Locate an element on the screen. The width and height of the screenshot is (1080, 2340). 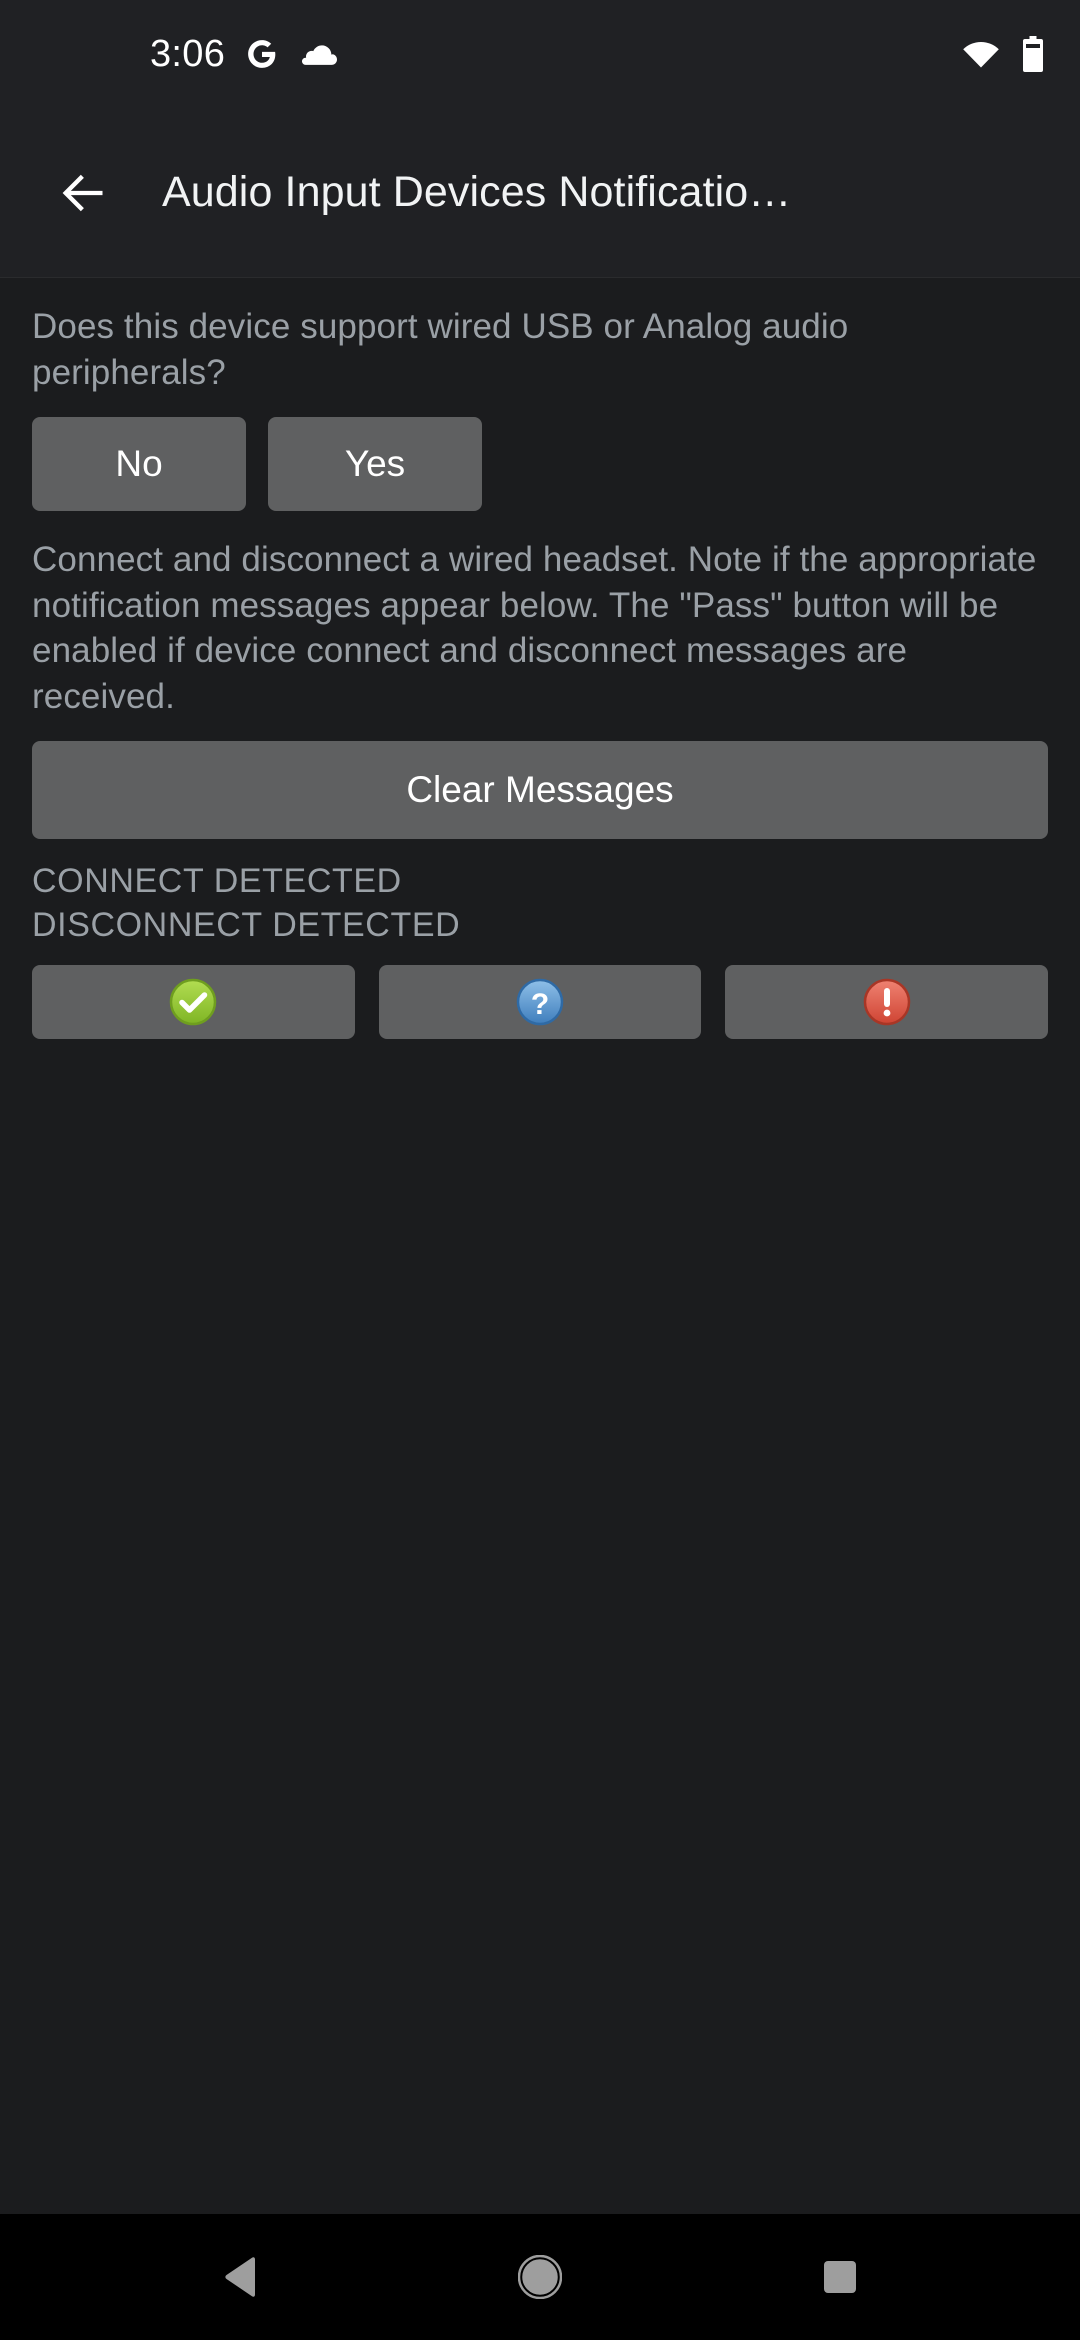
pass-button is located at coordinates (193, 1002).